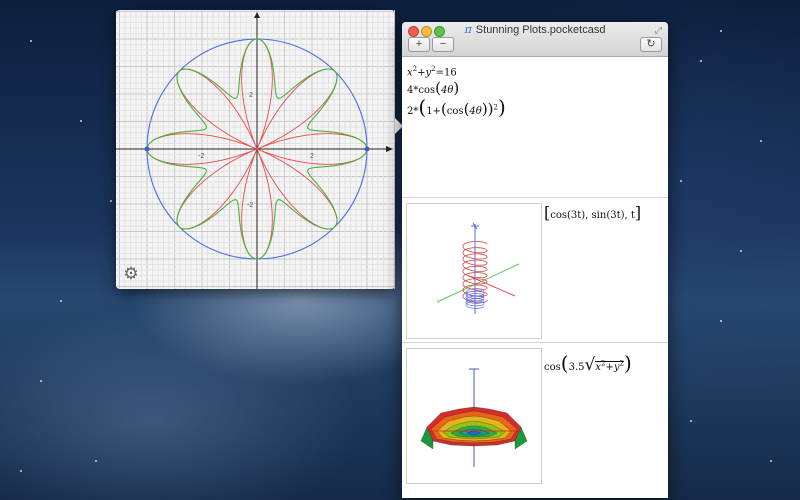  What do you see at coordinates (474, 271) in the screenshot?
I see `helix-3d-plot` at bounding box center [474, 271].